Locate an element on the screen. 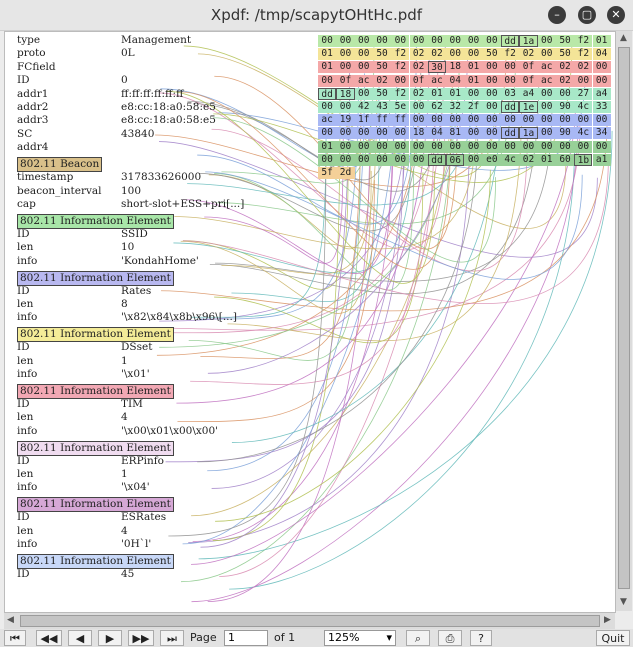 The width and height of the screenshot is (633, 647). hex-byte: 81 is located at coordinates (455, 133).